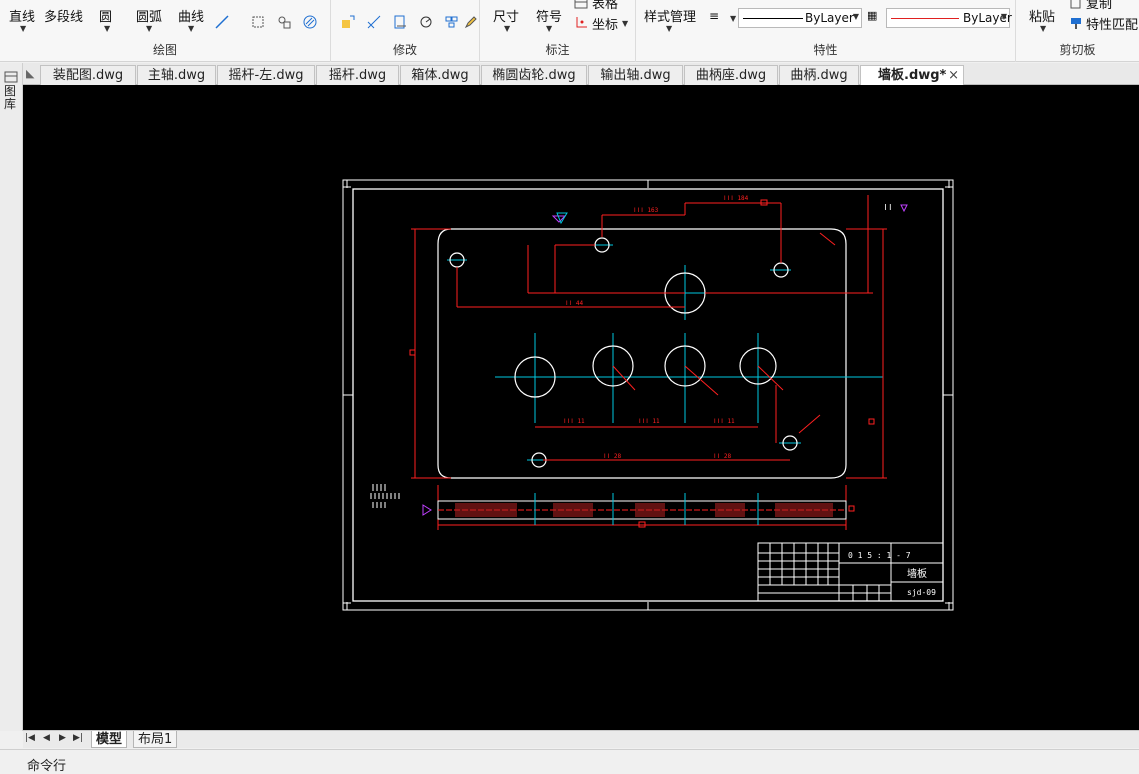 Image resolution: width=1139 pixels, height=774 pixels. Describe the element at coordinates (348, 22) in the screenshot. I see `move-icon` at that location.